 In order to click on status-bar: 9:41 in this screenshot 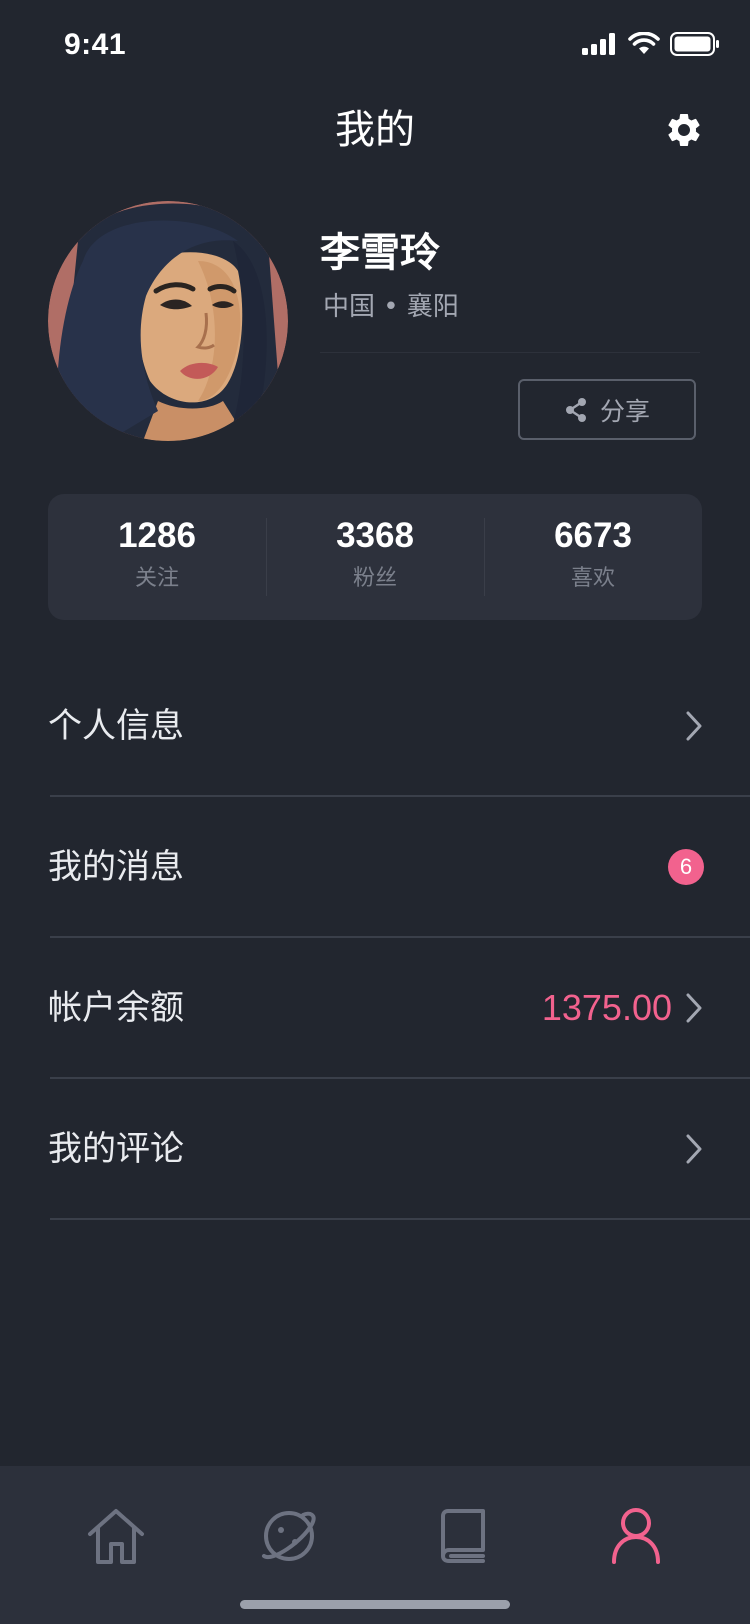, I will do `click(375, 48)`.